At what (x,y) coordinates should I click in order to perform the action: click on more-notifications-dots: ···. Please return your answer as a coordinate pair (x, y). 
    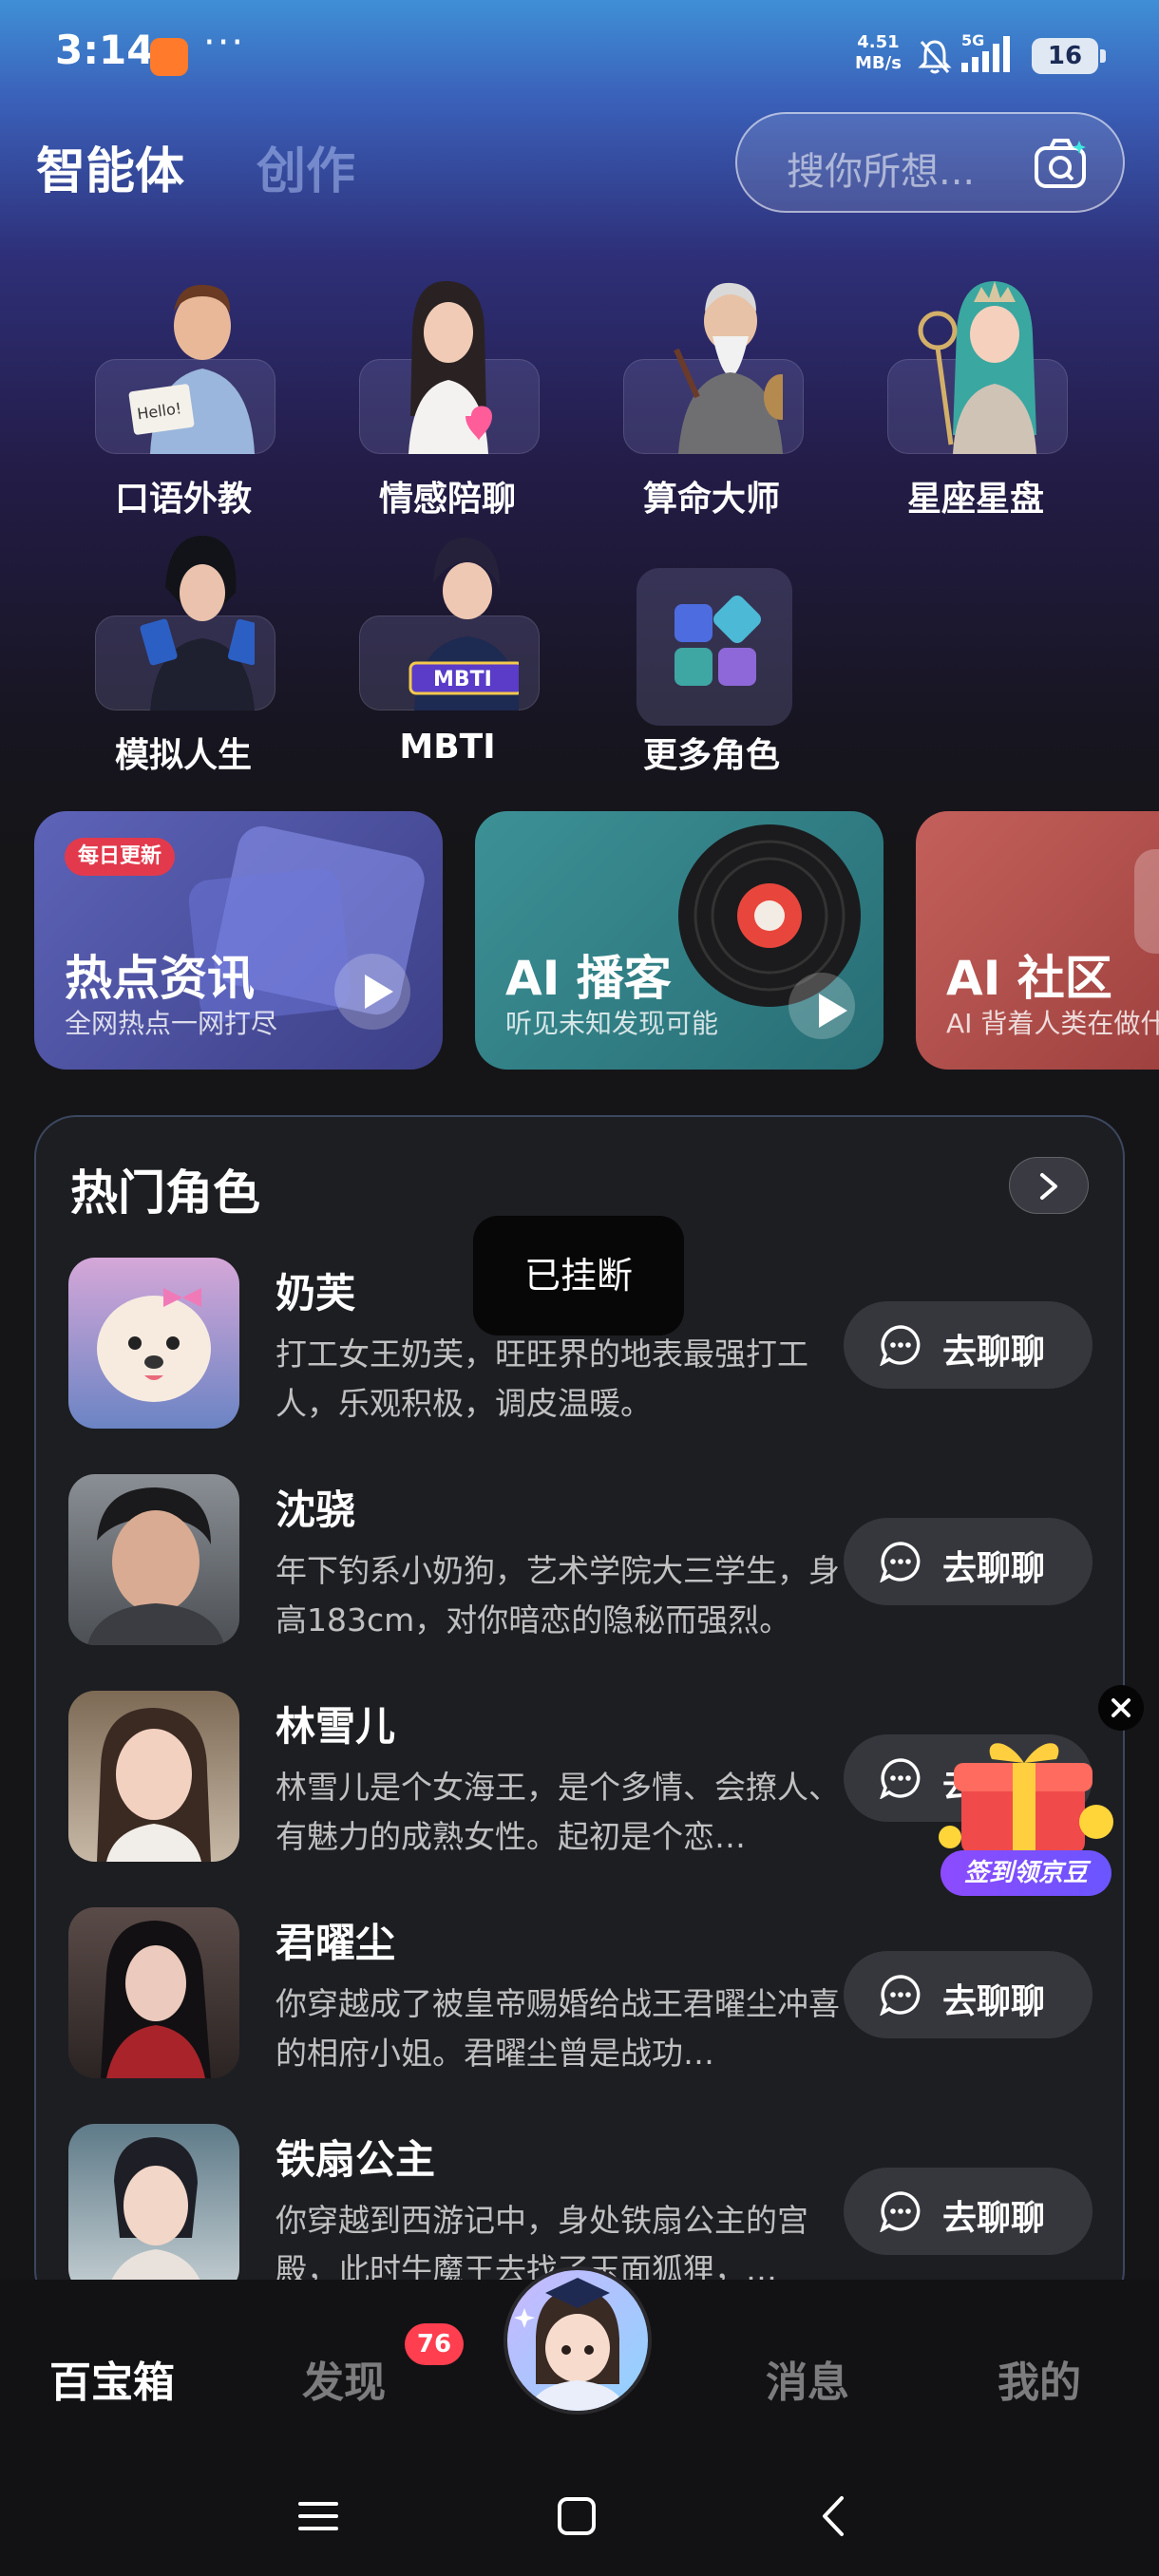
    Looking at the image, I should click on (224, 43).